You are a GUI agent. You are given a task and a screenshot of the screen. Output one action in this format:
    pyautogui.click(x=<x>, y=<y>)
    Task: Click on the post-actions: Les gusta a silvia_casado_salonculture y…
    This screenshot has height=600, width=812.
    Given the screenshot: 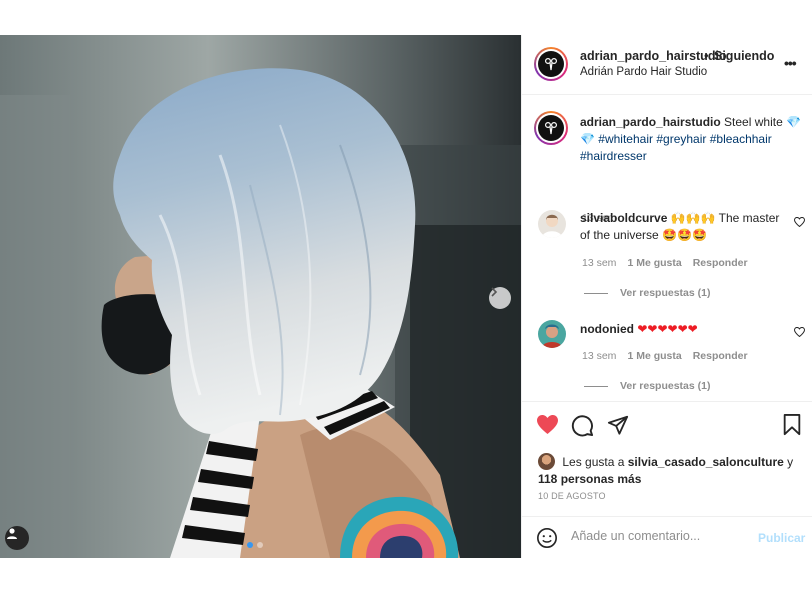 What is the action you would take?
    pyautogui.click(x=667, y=458)
    